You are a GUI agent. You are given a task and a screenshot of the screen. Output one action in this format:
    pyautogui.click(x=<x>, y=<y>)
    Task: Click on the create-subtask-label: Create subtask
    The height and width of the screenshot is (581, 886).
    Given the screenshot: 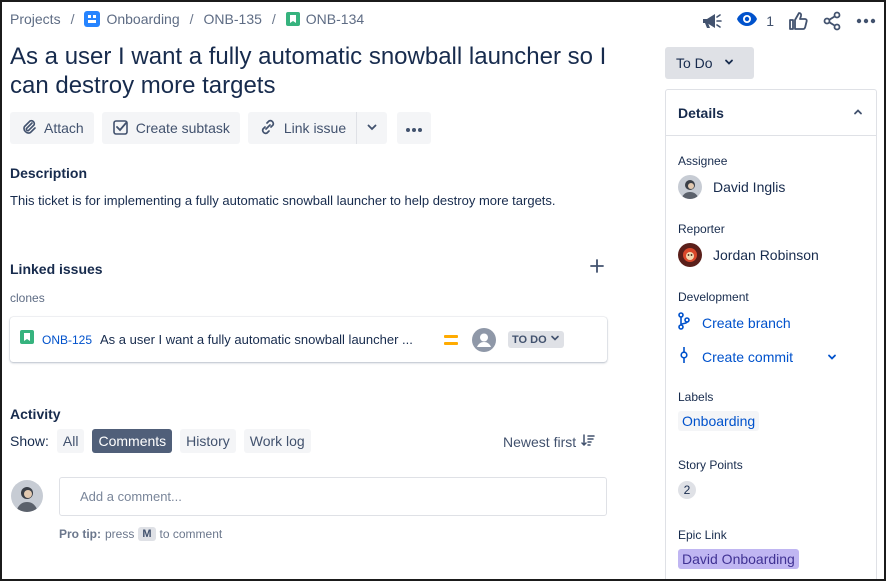 What is the action you would take?
    pyautogui.click(x=182, y=128)
    